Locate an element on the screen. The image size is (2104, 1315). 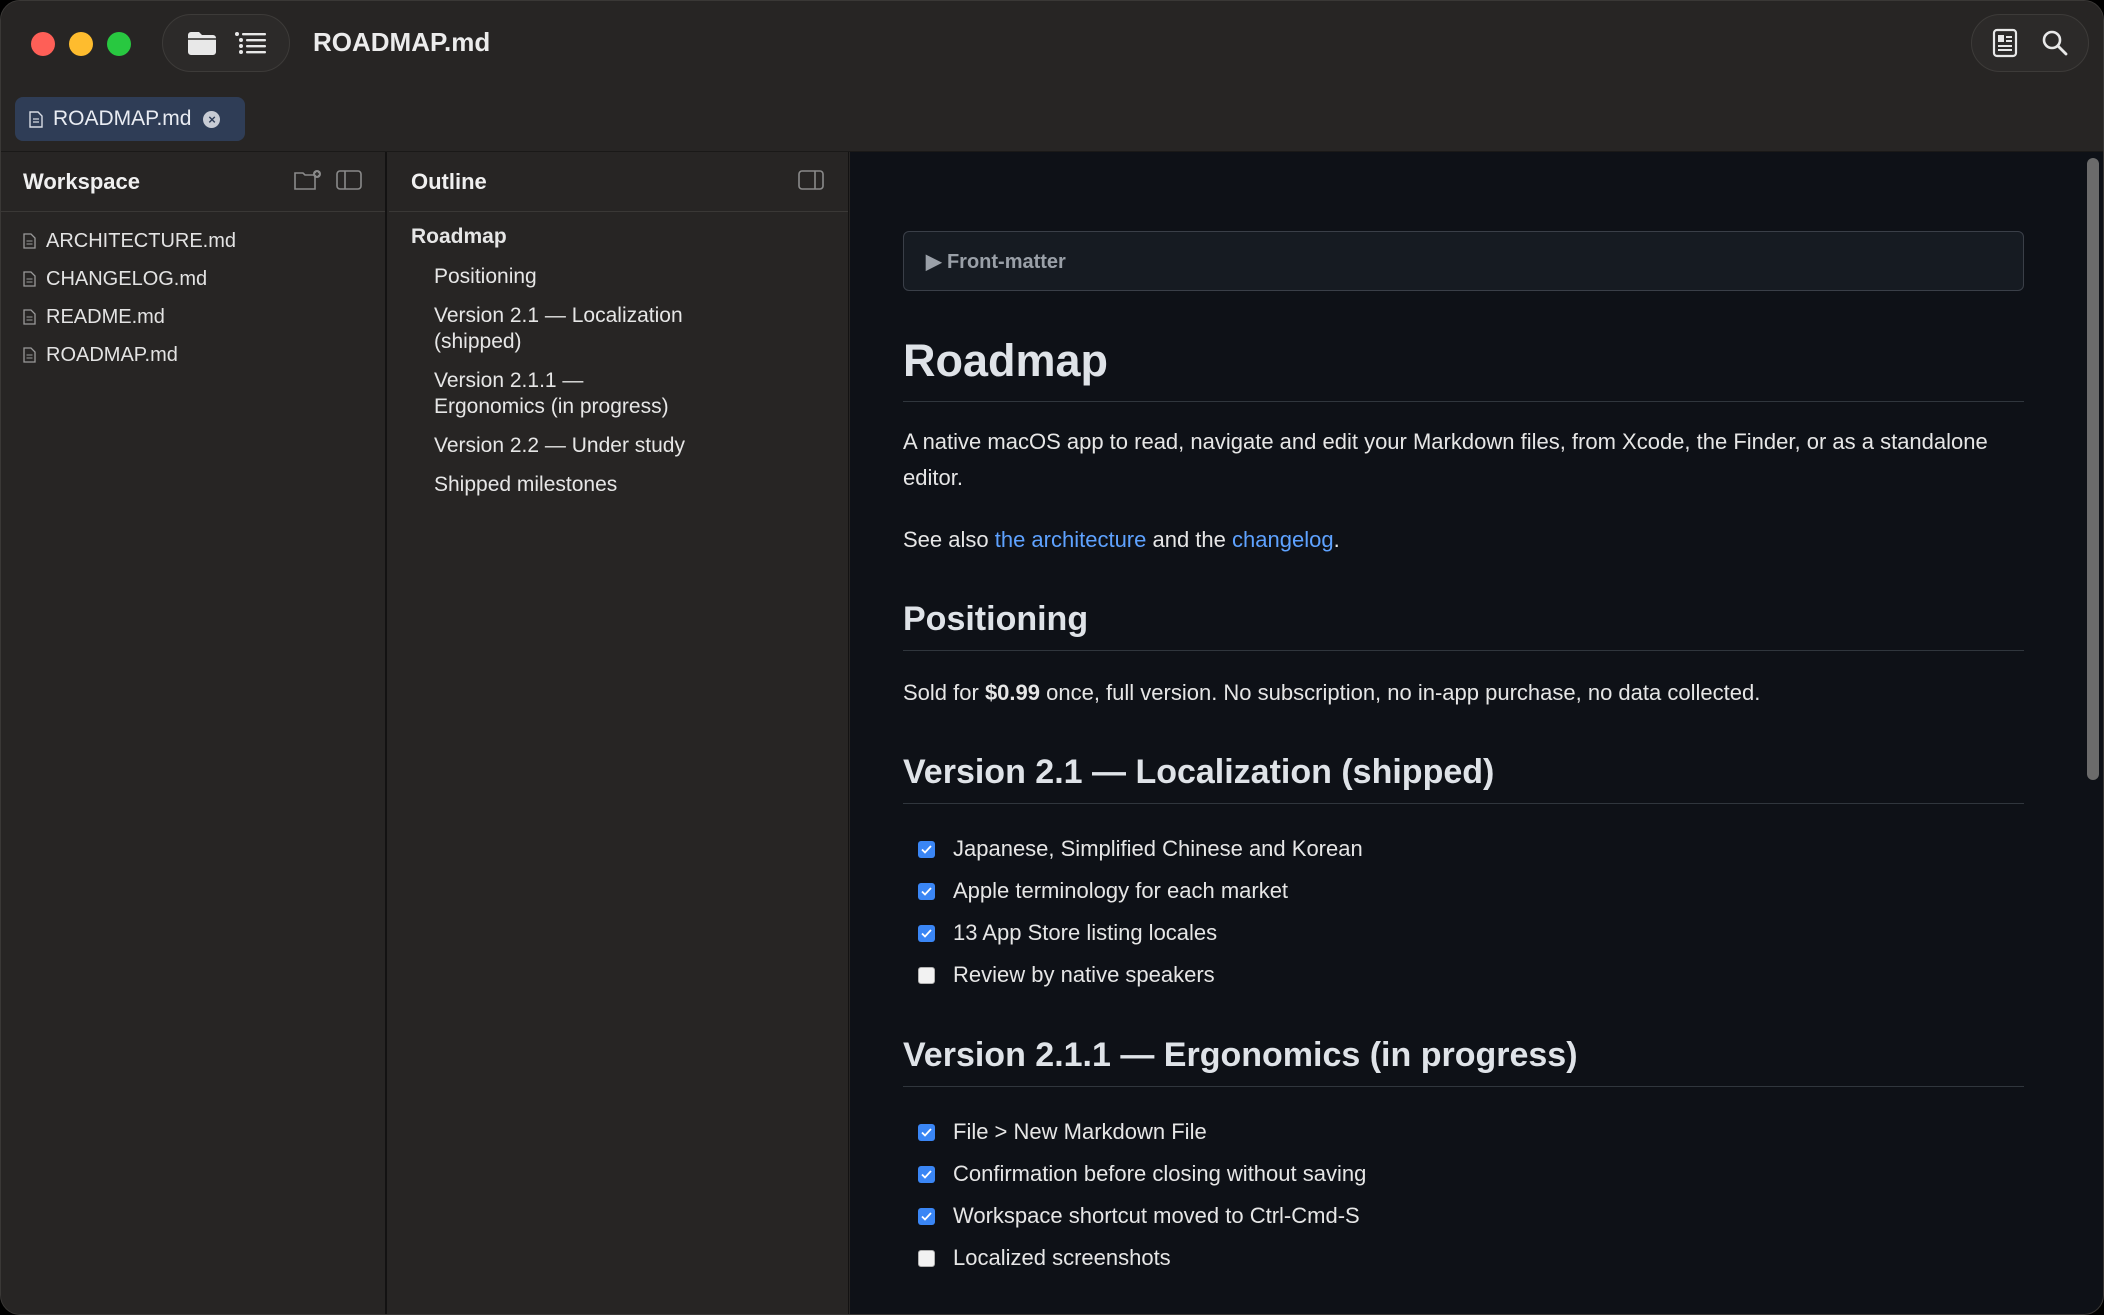
architecture-link: the architecture is located at coordinates (1071, 539).